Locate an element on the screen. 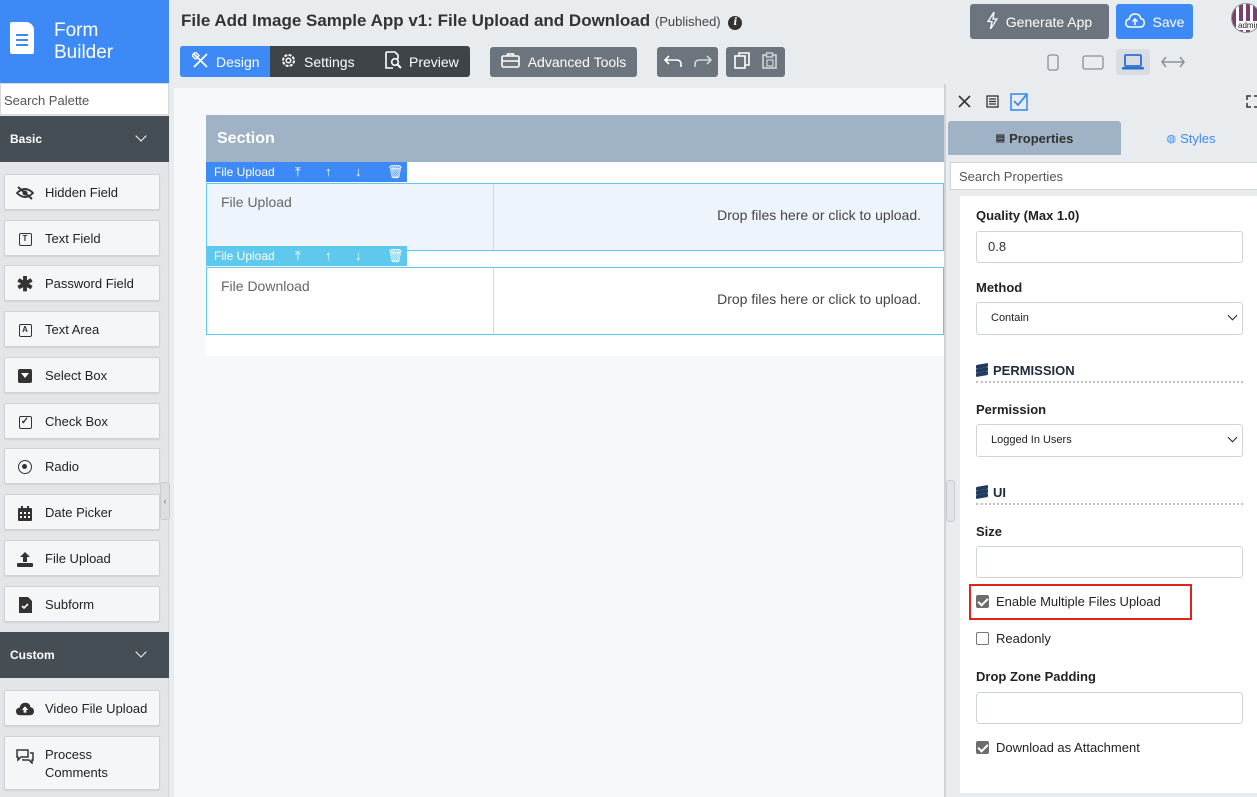 The image size is (1257, 797). palette-item-date-picker: Date Picker is located at coordinates (82, 512).